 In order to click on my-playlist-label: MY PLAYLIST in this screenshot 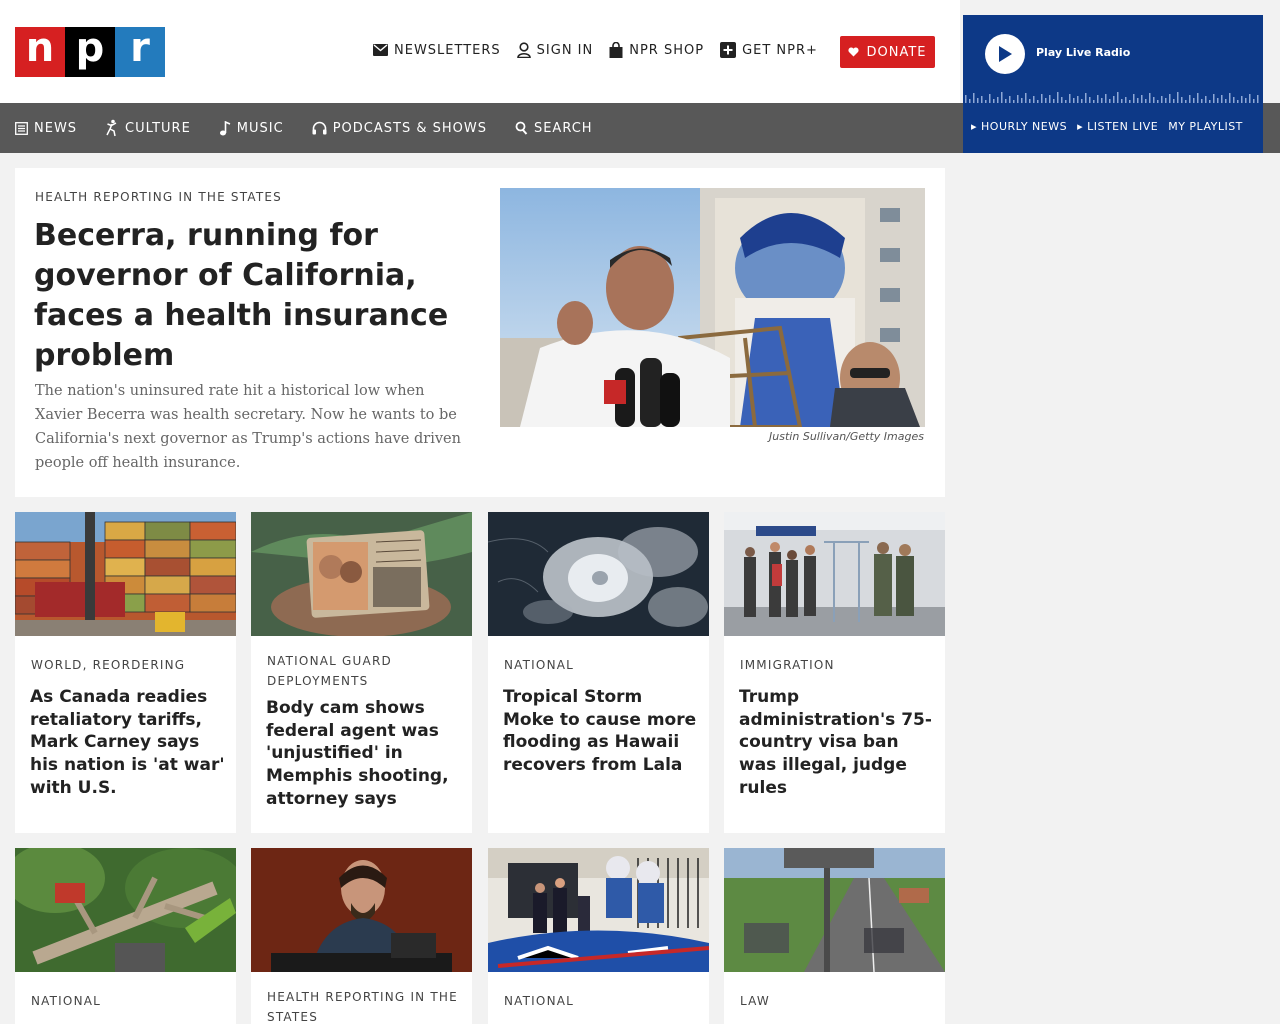, I will do `click(1205, 126)`.